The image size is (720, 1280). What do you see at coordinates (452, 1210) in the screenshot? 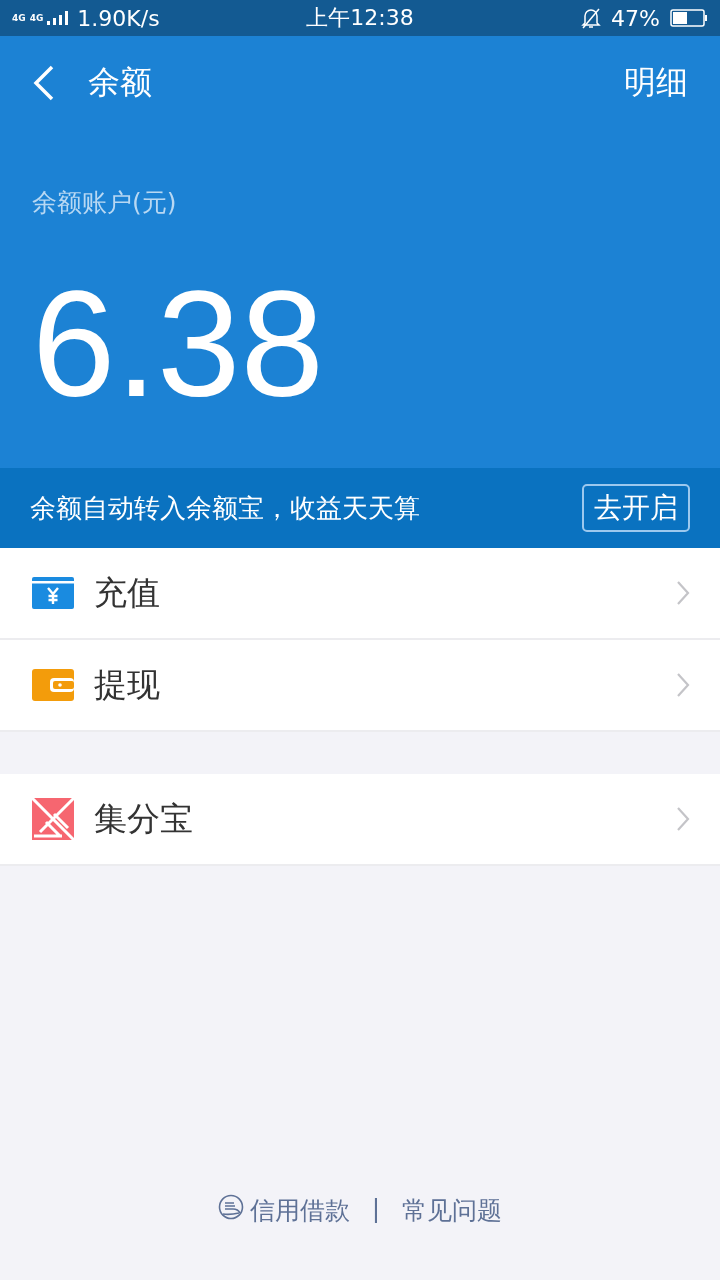
I see `footer-link: 常见问题` at bounding box center [452, 1210].